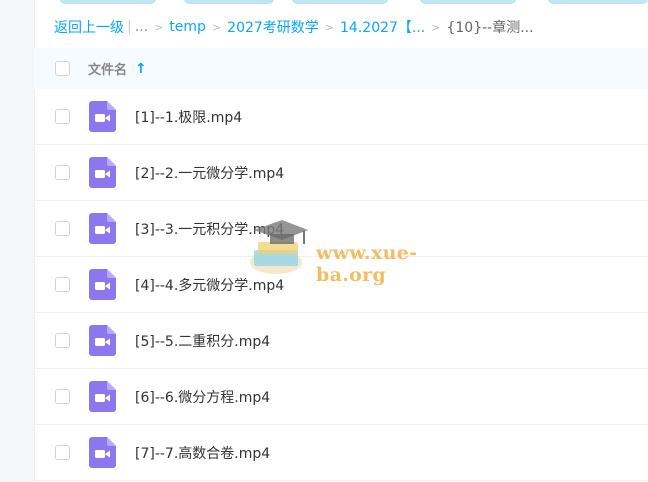  I want to click on file-row: [3]--3.一元积分学.mp4, so click(341, 229).